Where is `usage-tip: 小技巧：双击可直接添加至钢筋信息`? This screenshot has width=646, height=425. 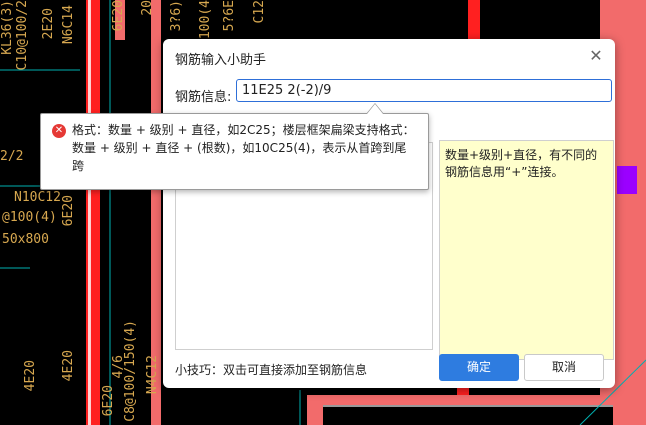
usage-tip: 小技巧：双击可直接添加至钢筋信息 is located at coordinates (271, 370).